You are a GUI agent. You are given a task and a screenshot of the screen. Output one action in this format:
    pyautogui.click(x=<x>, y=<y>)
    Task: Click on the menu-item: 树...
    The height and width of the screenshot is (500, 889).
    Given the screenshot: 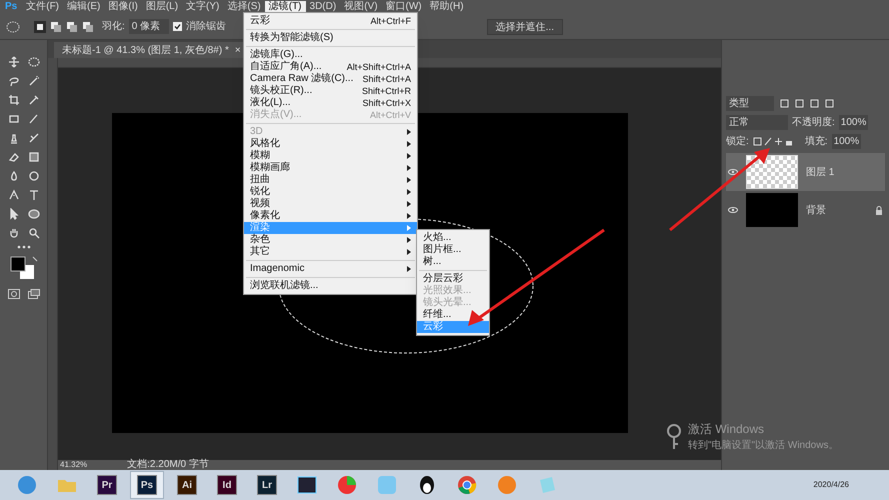 What is the action you would take?
    pyautogui.click(x=453, y=262)
    